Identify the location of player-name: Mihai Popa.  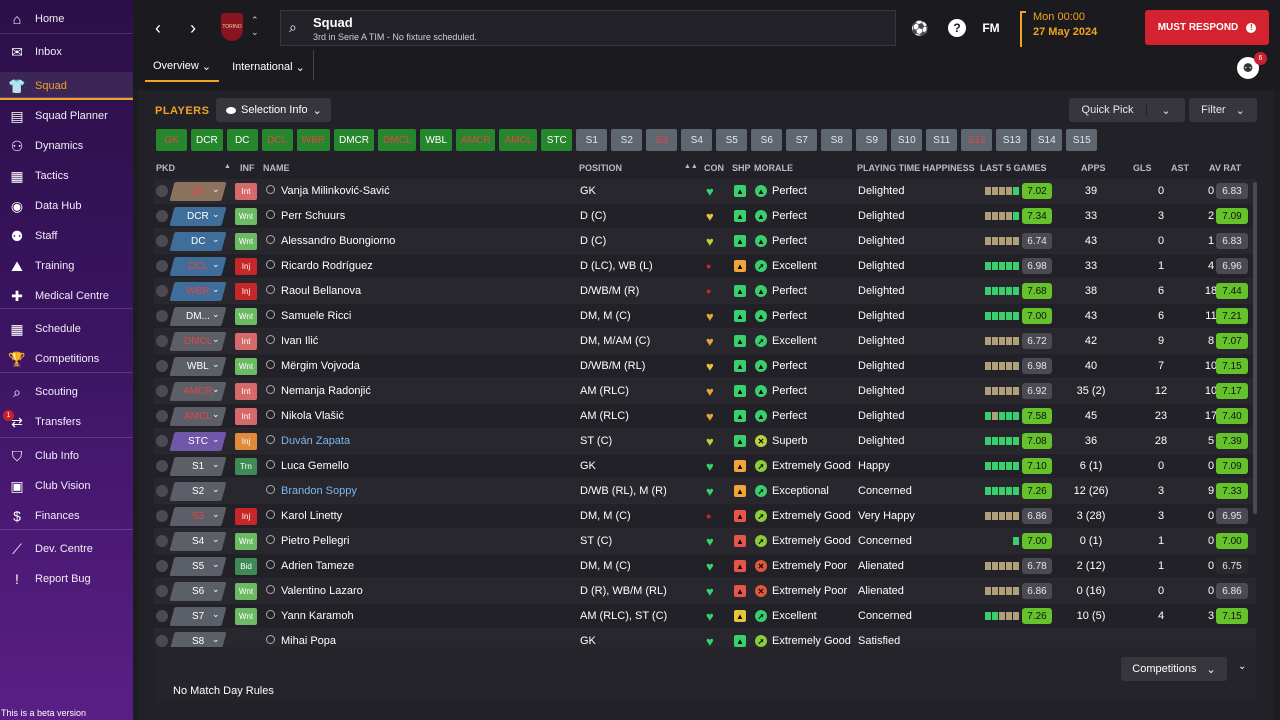
(308, 641).